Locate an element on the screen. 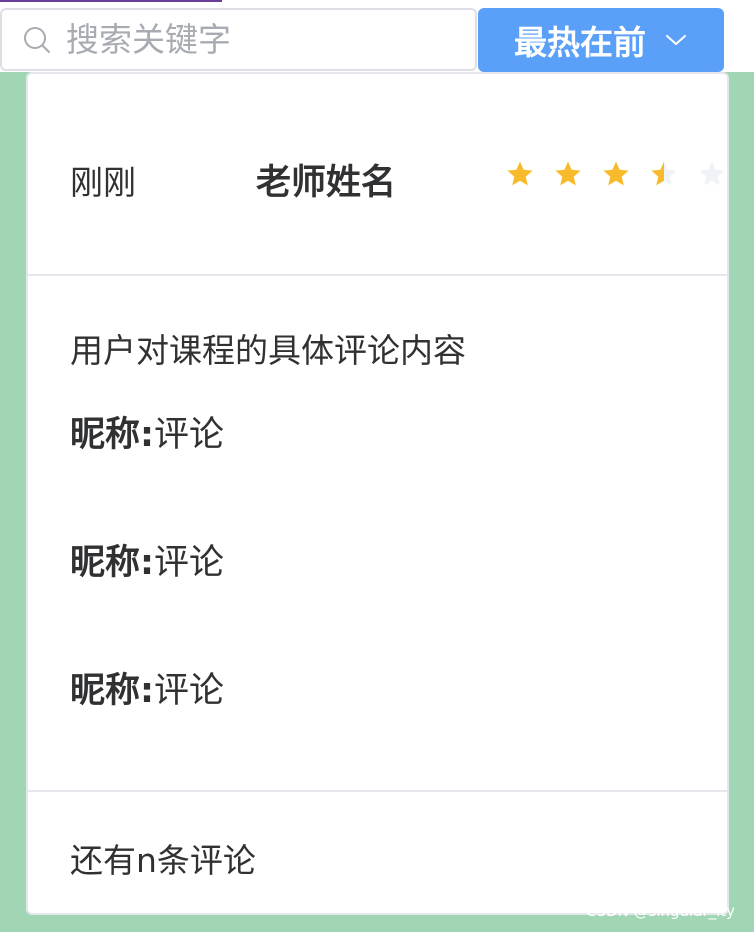 This screenshot has width=754, height=932. search-box is located at coordinates (238, 39).